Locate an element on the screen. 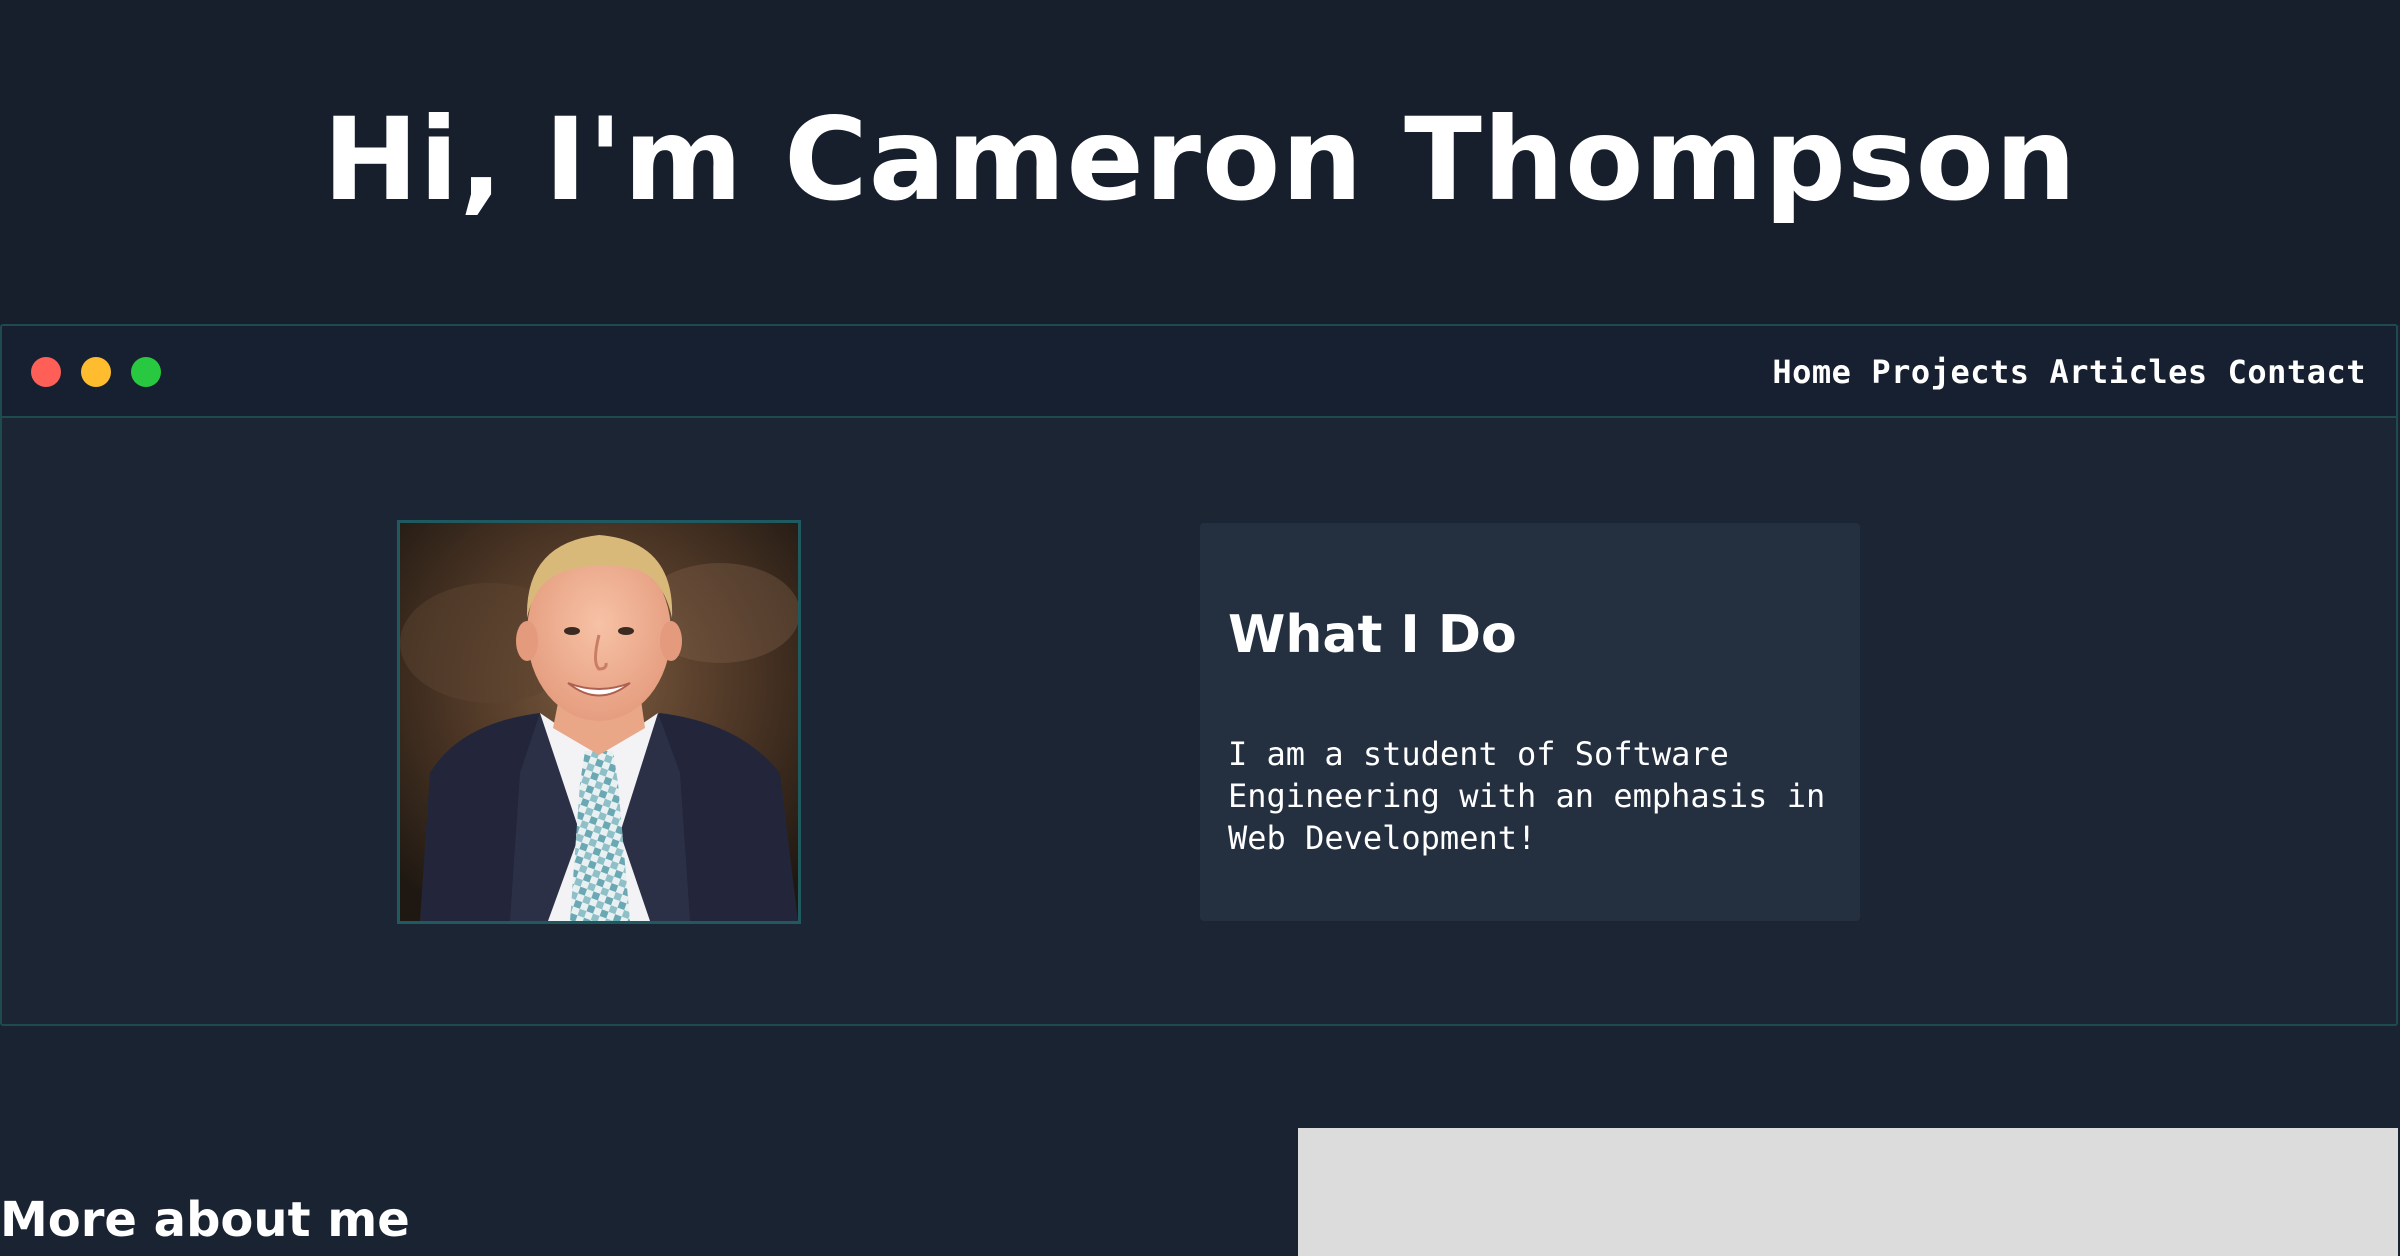 The image size is (2400, 1256). nav-home-link: Home is located at coordinates (1811, 372).